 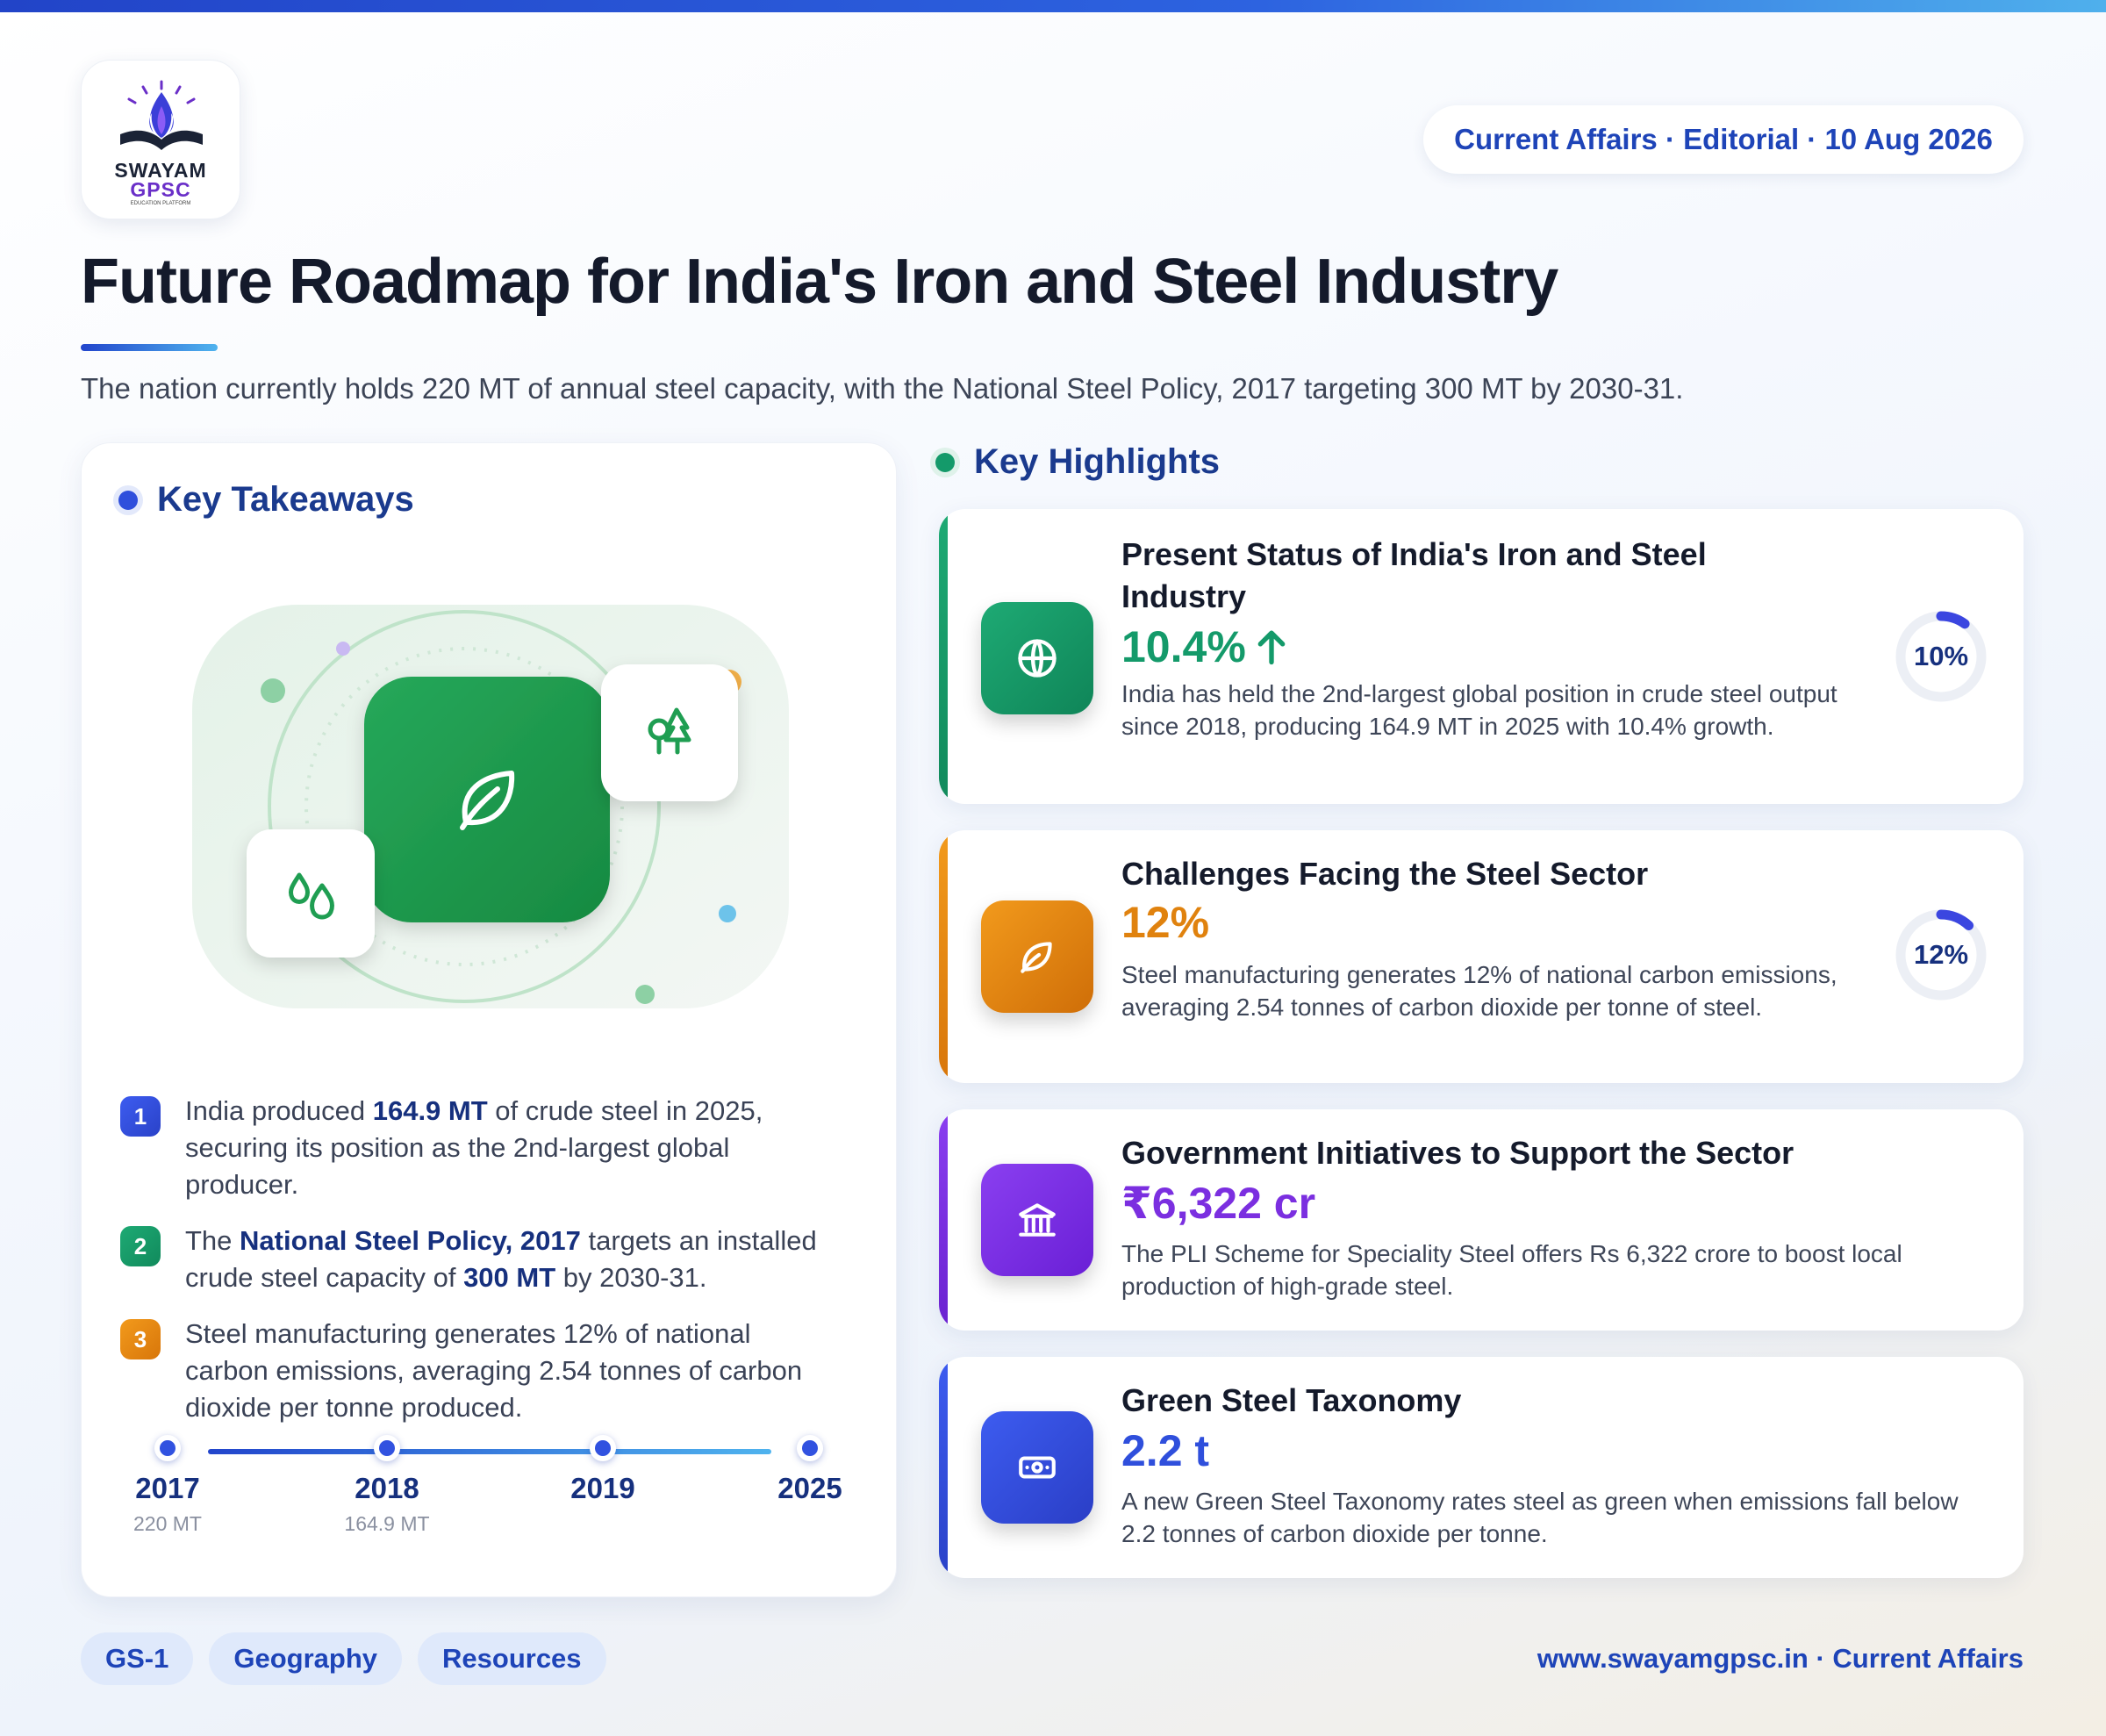 I want to click on progress-ring: 10%, so click(x=1941, y=656).